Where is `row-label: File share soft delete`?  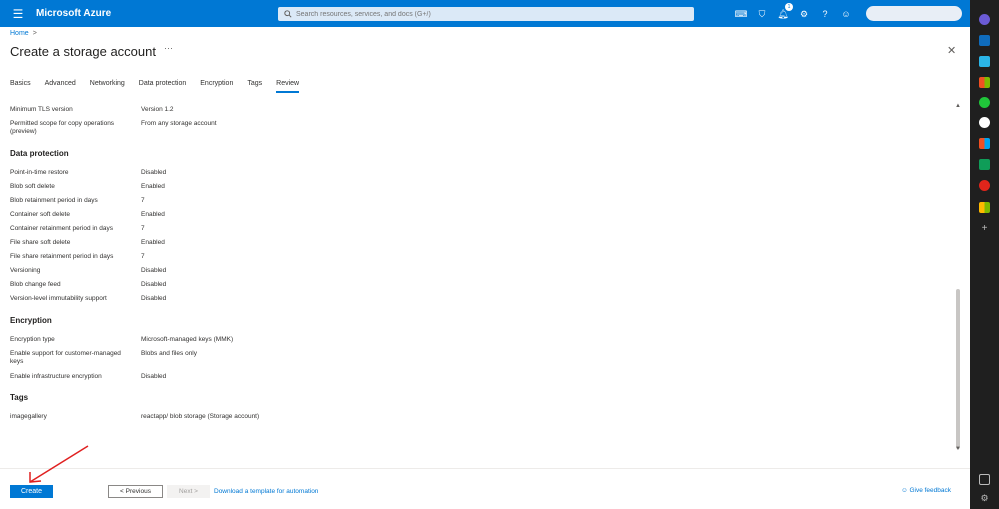
row-label: File share soft delete is located at coordinates (40, 242).